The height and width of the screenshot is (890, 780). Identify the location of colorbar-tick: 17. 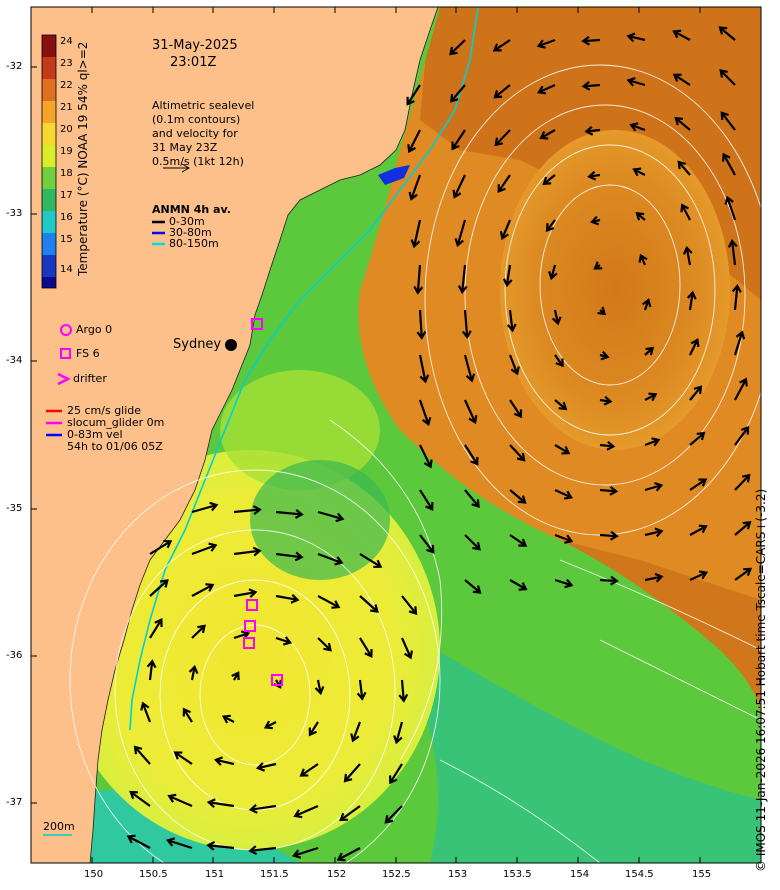
(66, 195).